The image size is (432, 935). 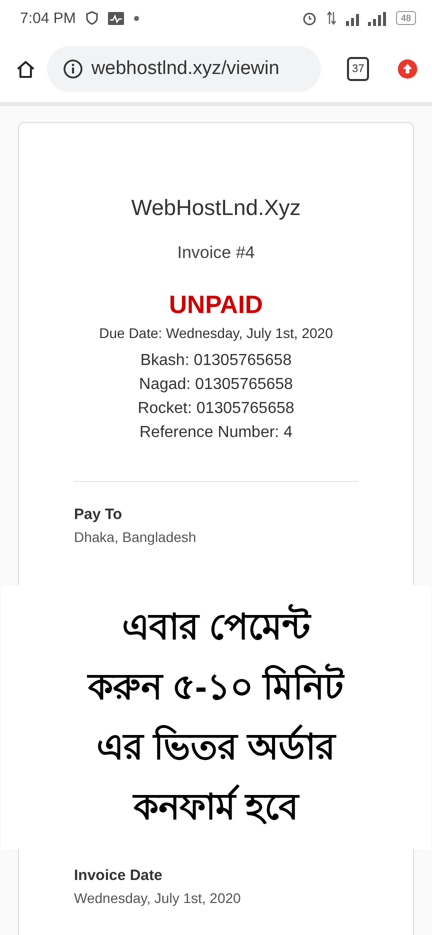 I want to click on section-heading: Pay To, so click(x=99, y=514).